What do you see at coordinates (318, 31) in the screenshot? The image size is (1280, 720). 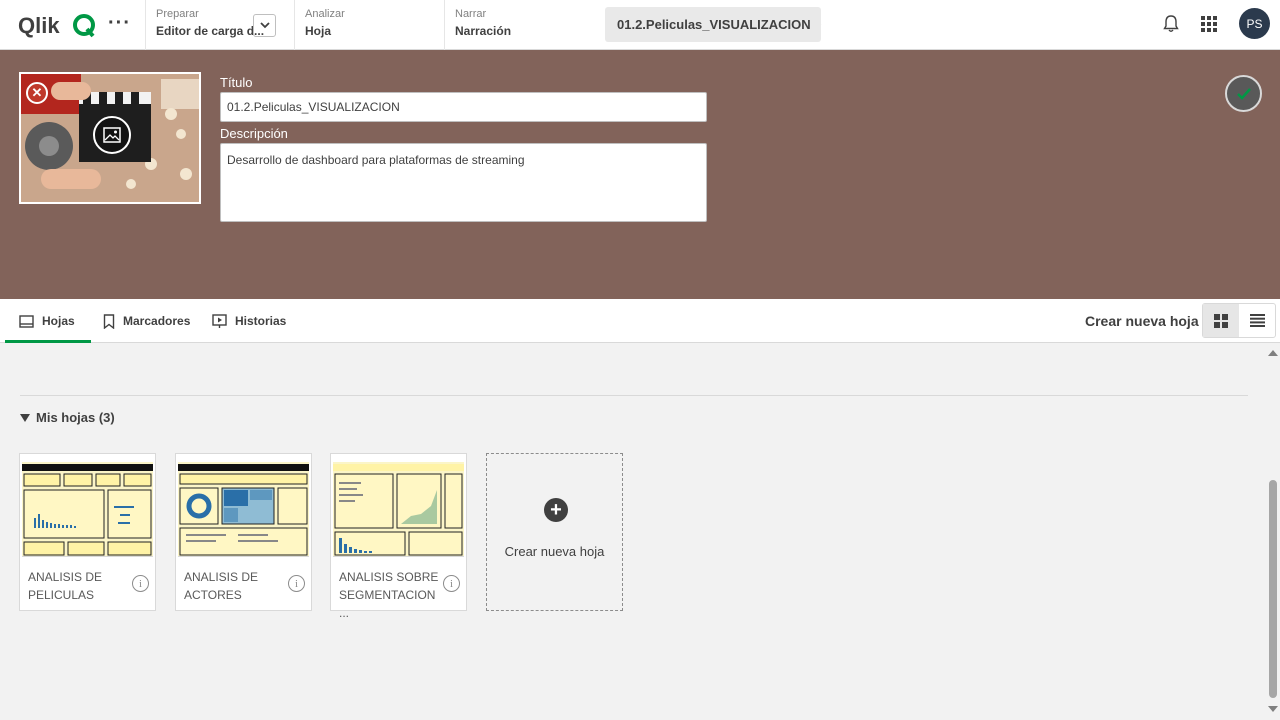 I see `nav-analyze-value: Hoja` at bounding box center [318, 31].